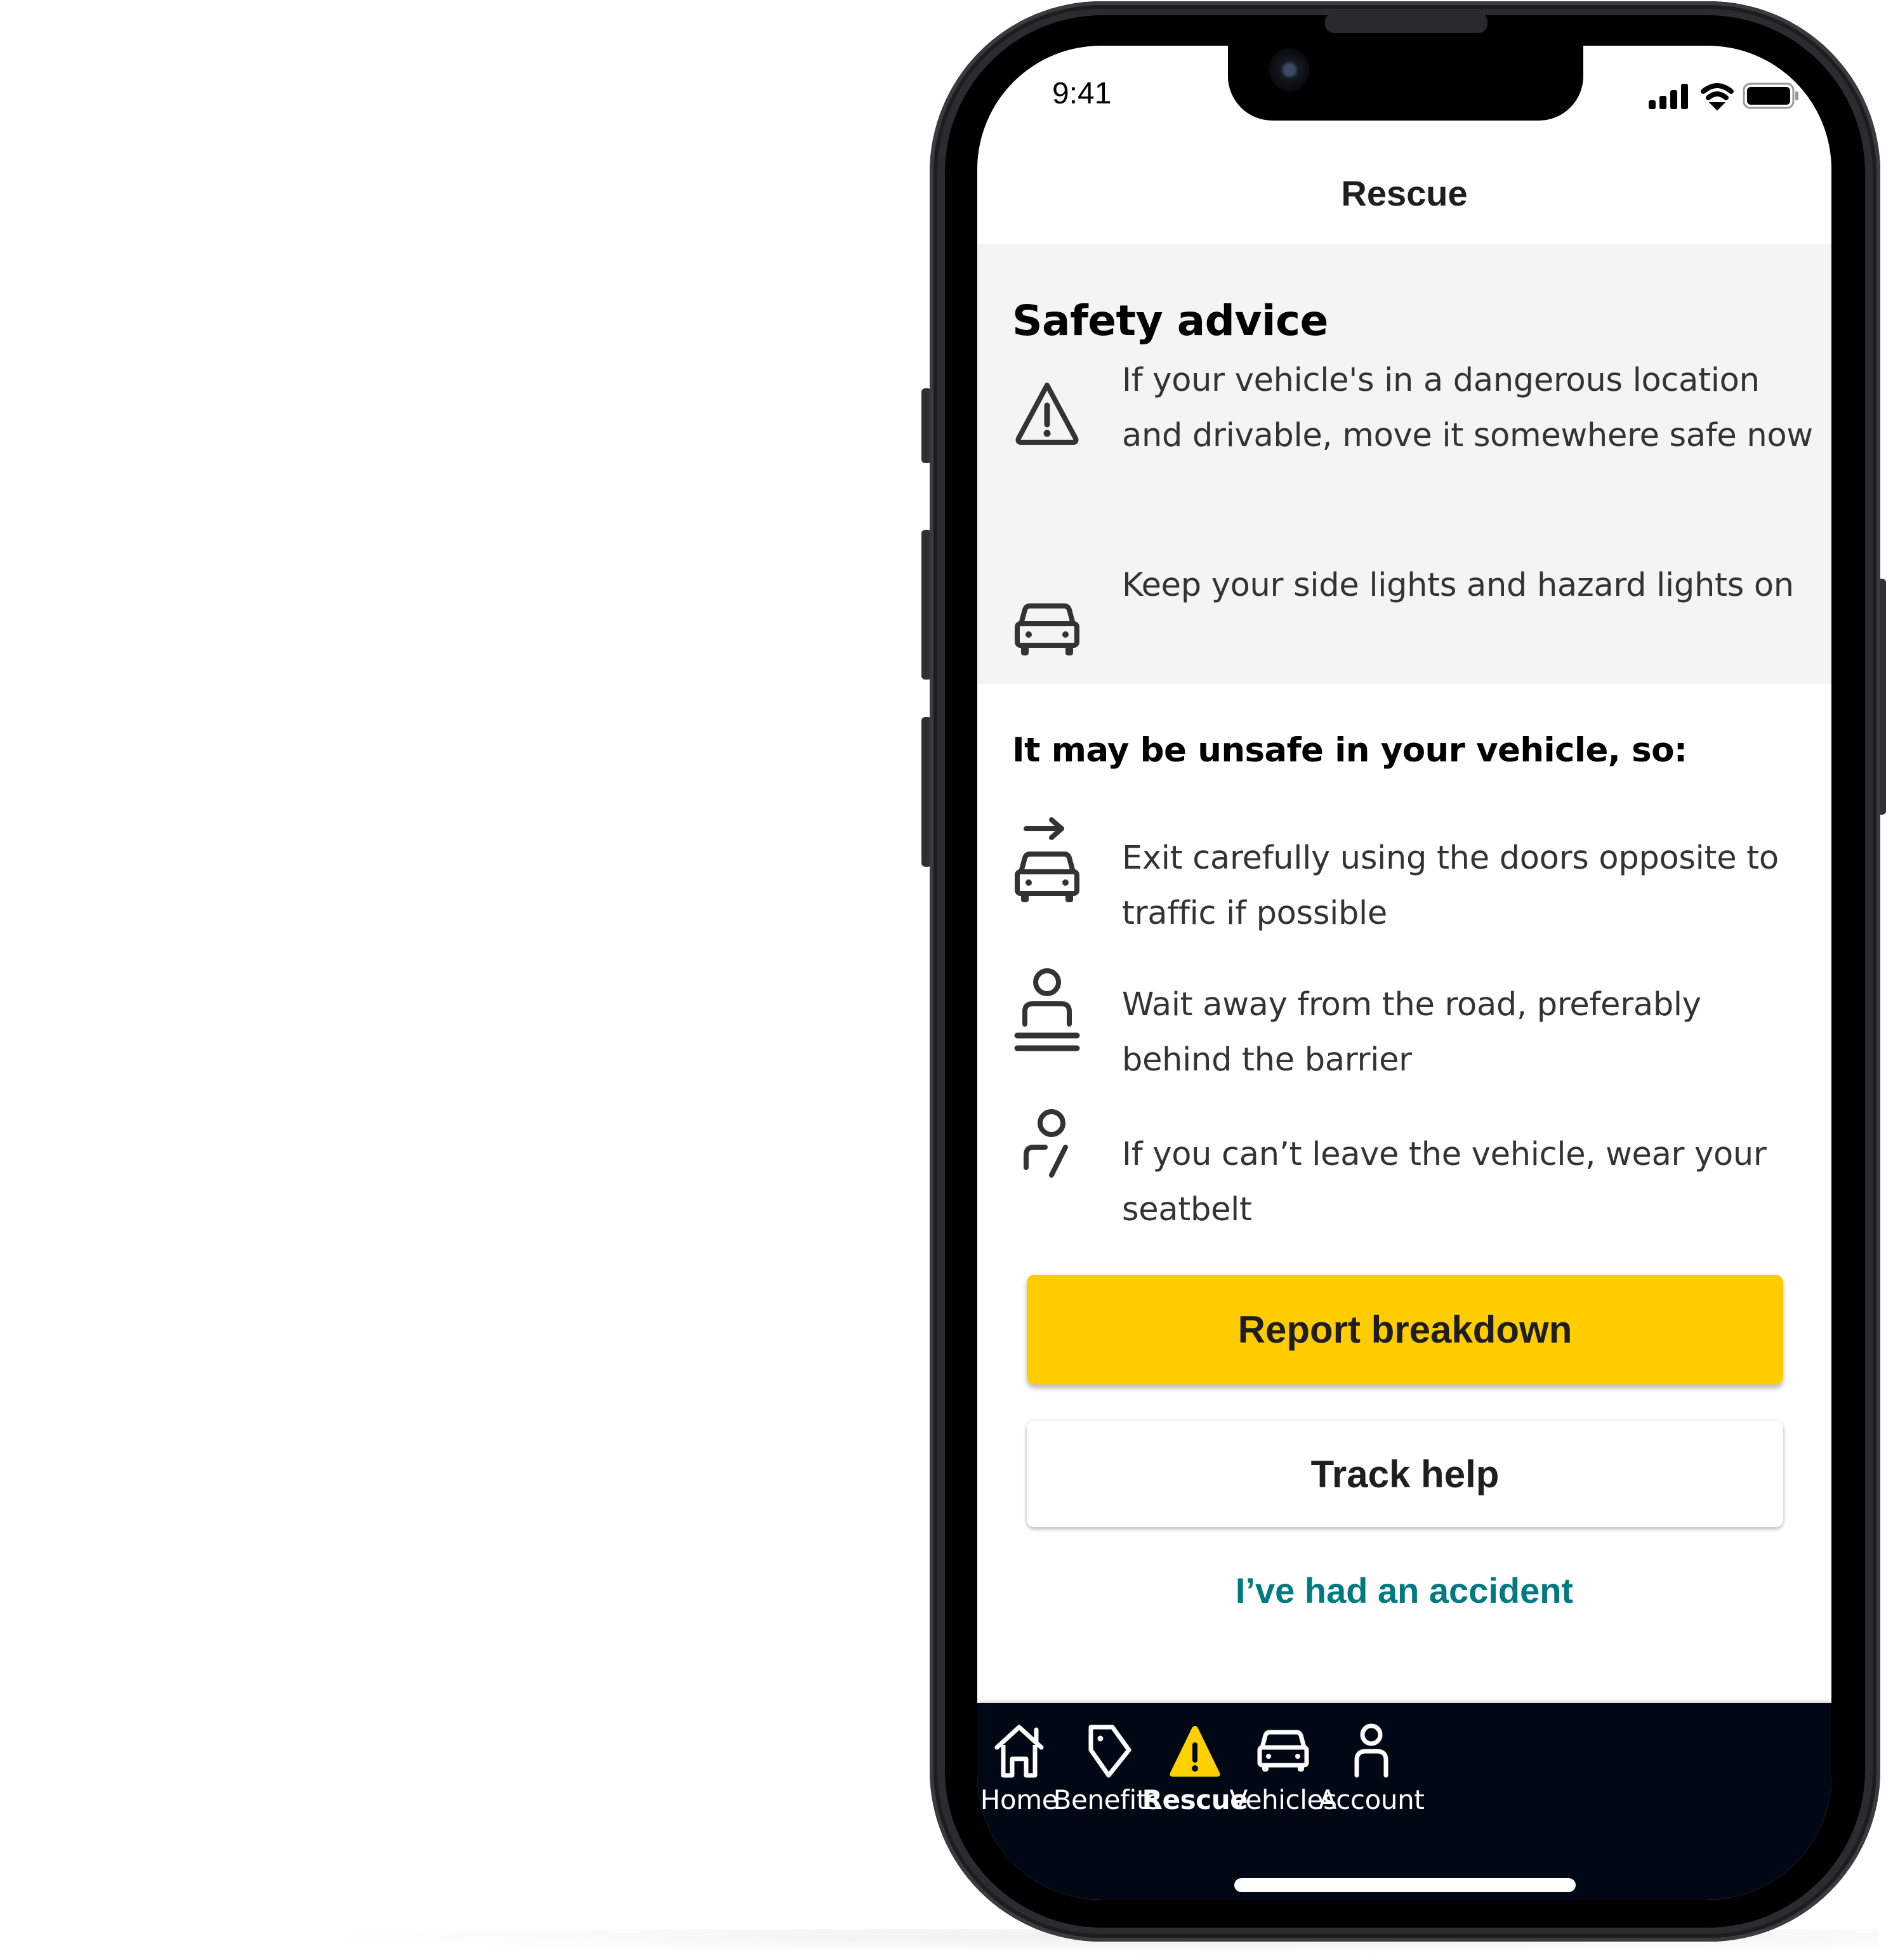 The height and width of the screenshot is (1960, 1886). Describe the element at coordinates (1371, 1750) in the screenshot. I see `person-icon` at that location.